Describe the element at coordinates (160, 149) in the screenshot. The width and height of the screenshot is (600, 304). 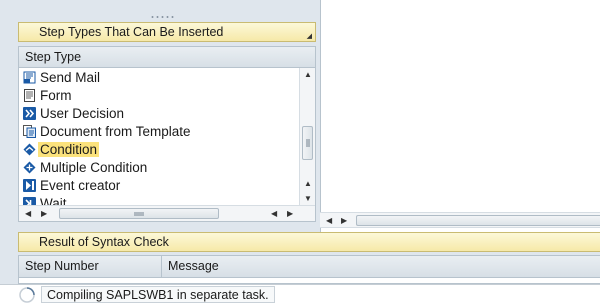
I see `step-type-condition: Condition` at that location.